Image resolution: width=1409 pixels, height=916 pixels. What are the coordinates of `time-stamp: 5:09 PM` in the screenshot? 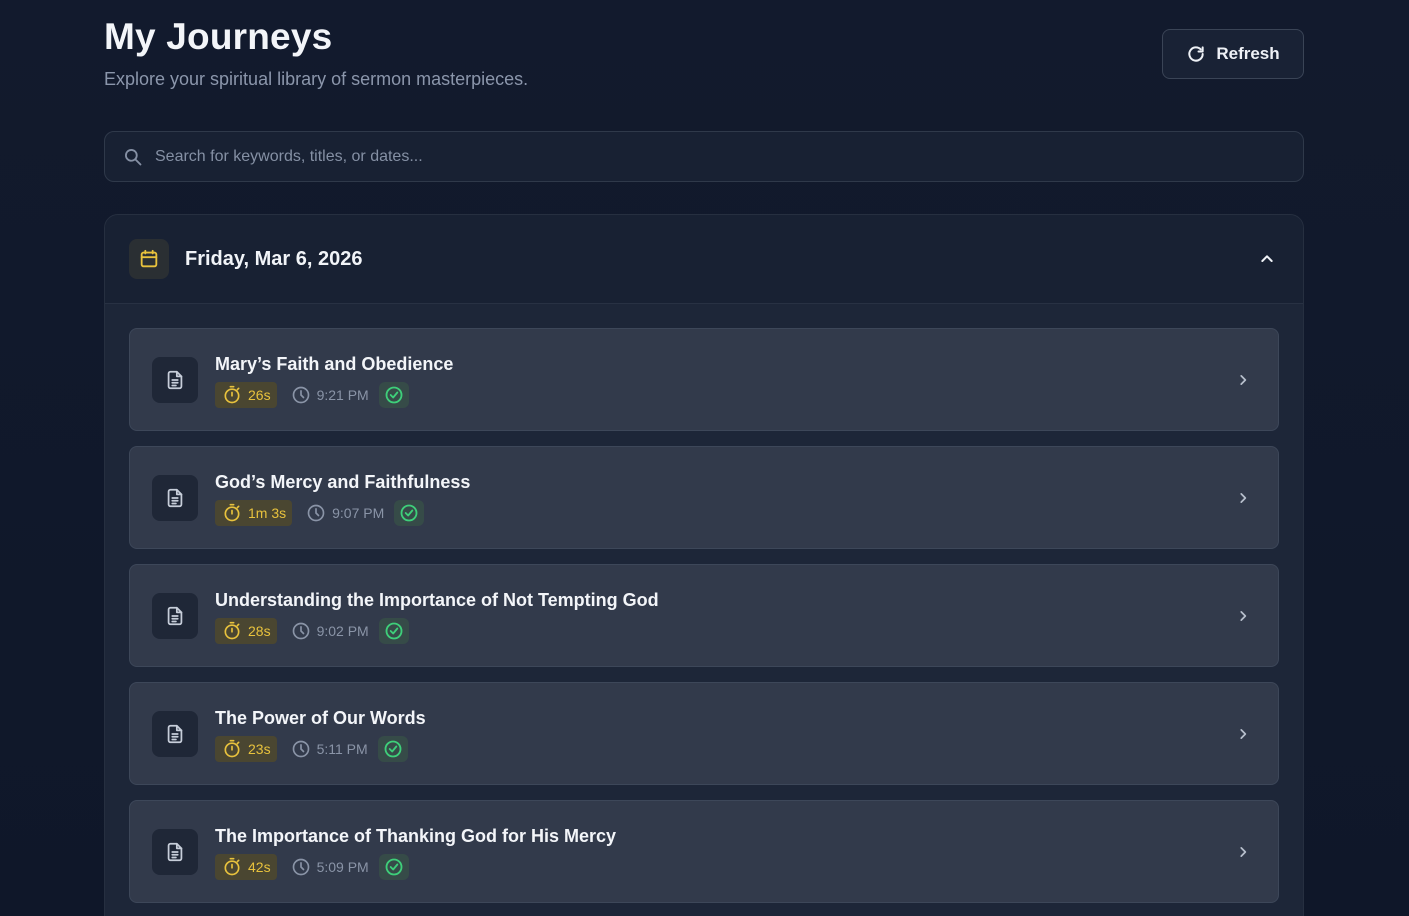 It's located at (330, 867).